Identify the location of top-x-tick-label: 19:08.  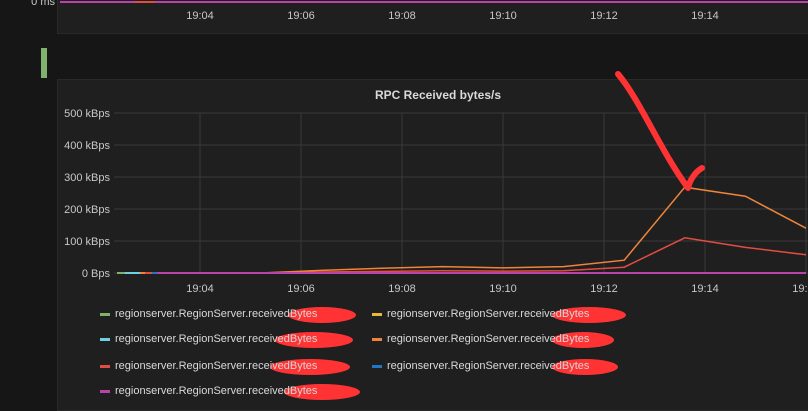
(402, 16).